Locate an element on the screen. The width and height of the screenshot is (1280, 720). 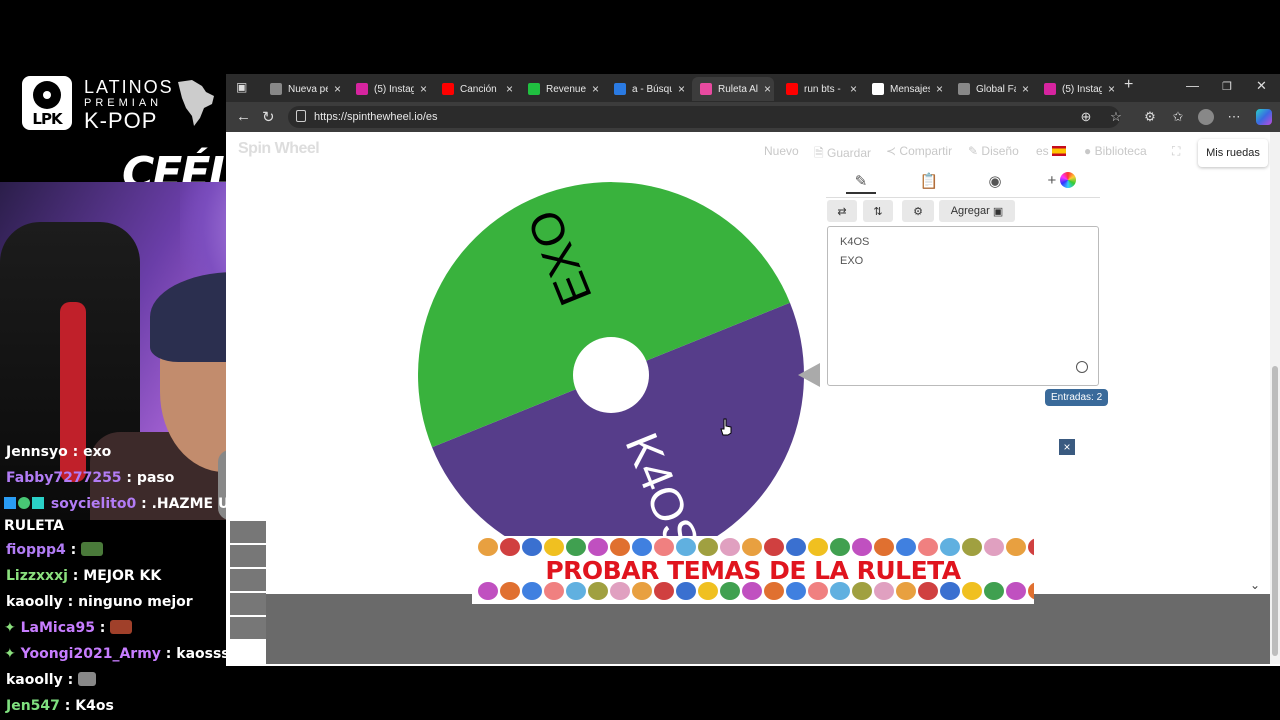
browser-tab: Global Fan × is located at coordinates (991, 89).